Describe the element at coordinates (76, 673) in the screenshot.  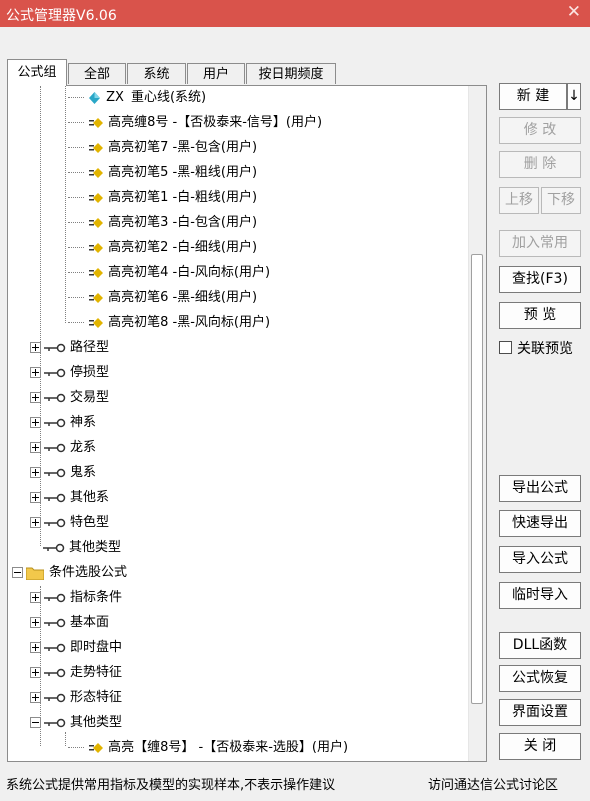
I see `tree-node: 走势特征` at that location.